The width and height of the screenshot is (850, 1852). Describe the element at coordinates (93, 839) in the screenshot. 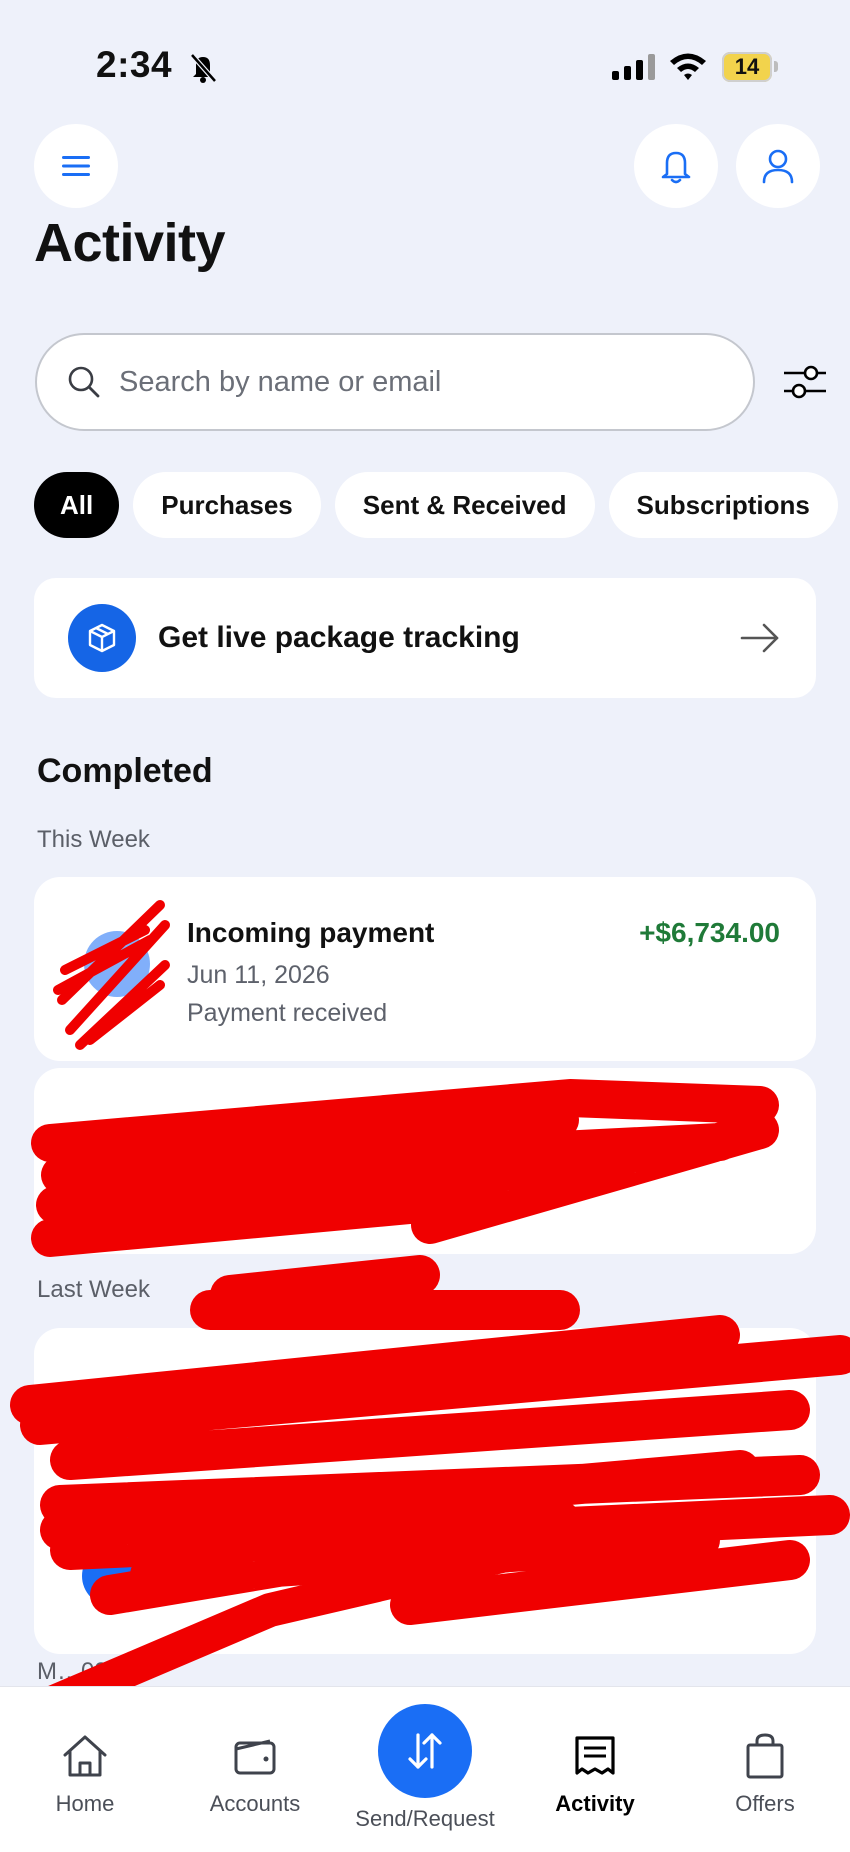

I see `group-heading-this-week: This Week` at that location.